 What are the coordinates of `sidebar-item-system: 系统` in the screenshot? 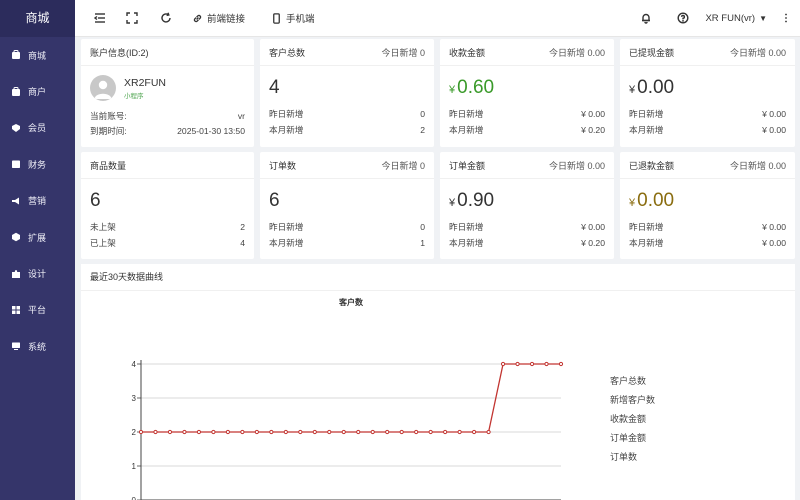 It's located at (37, 346).